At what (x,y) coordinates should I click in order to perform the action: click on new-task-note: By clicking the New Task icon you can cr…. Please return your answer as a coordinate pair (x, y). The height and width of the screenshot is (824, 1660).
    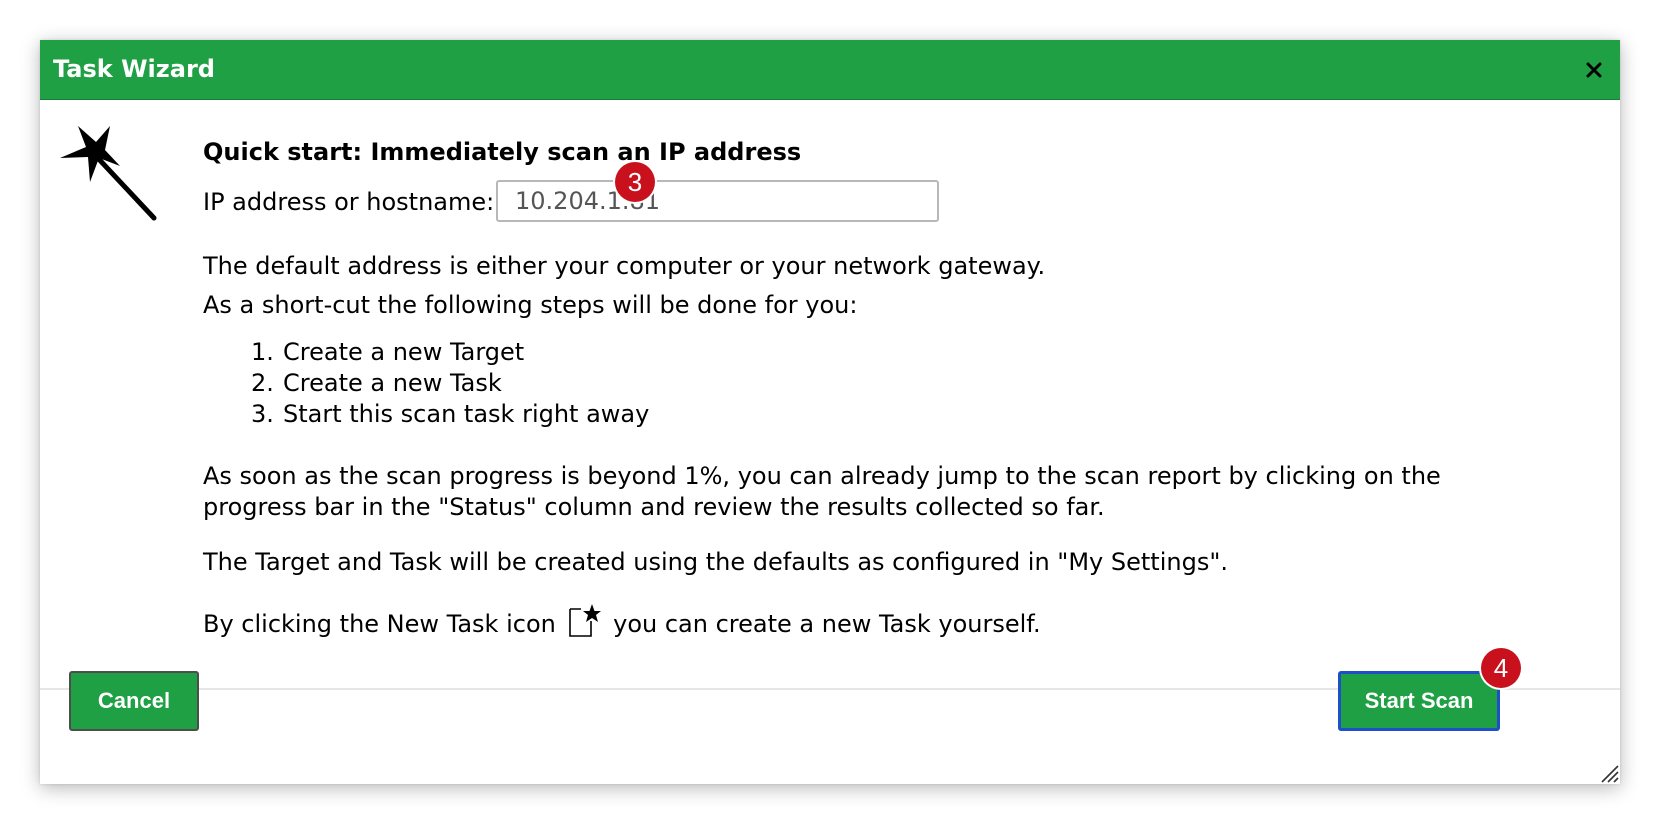
    Looking at the image, I should click on (622, 621).